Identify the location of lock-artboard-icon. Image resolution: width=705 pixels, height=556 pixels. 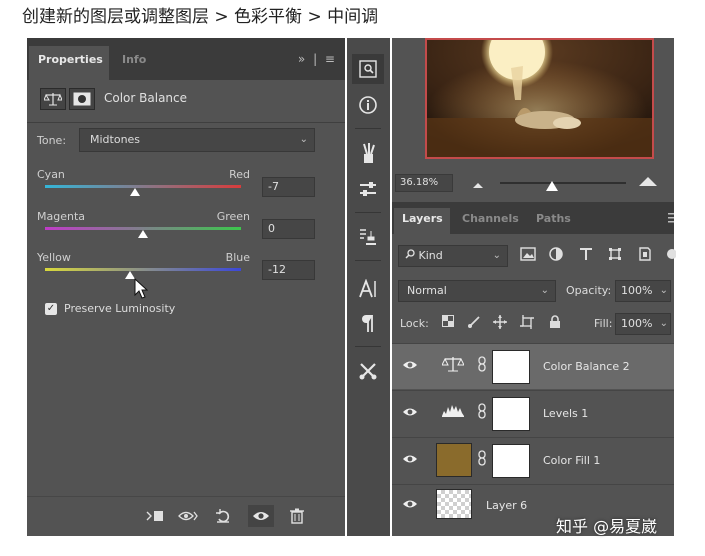
(527, 323).